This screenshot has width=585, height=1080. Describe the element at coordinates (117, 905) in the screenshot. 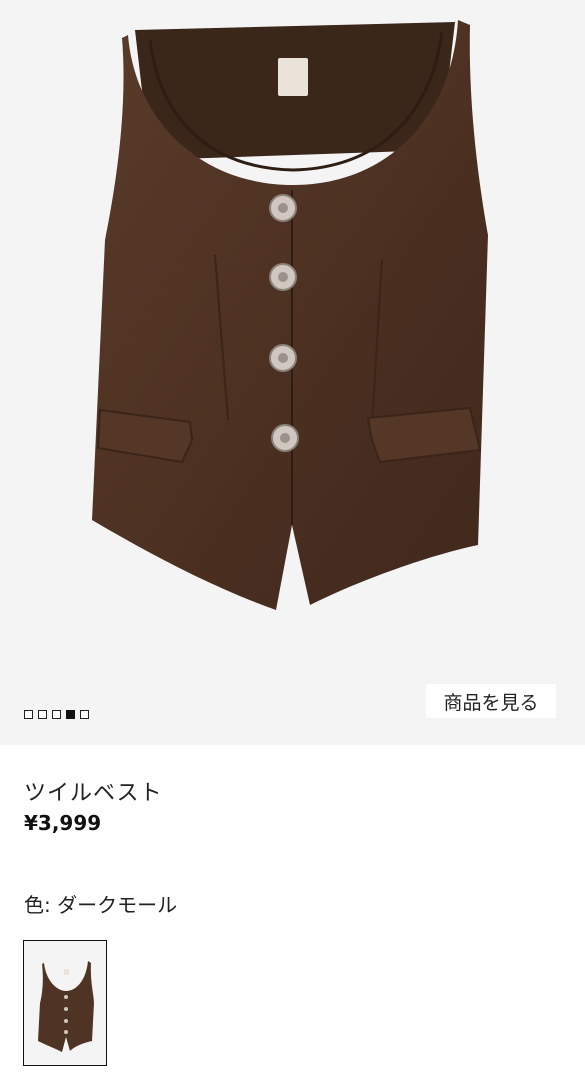

I see `color-value: ダークモール` at that location.